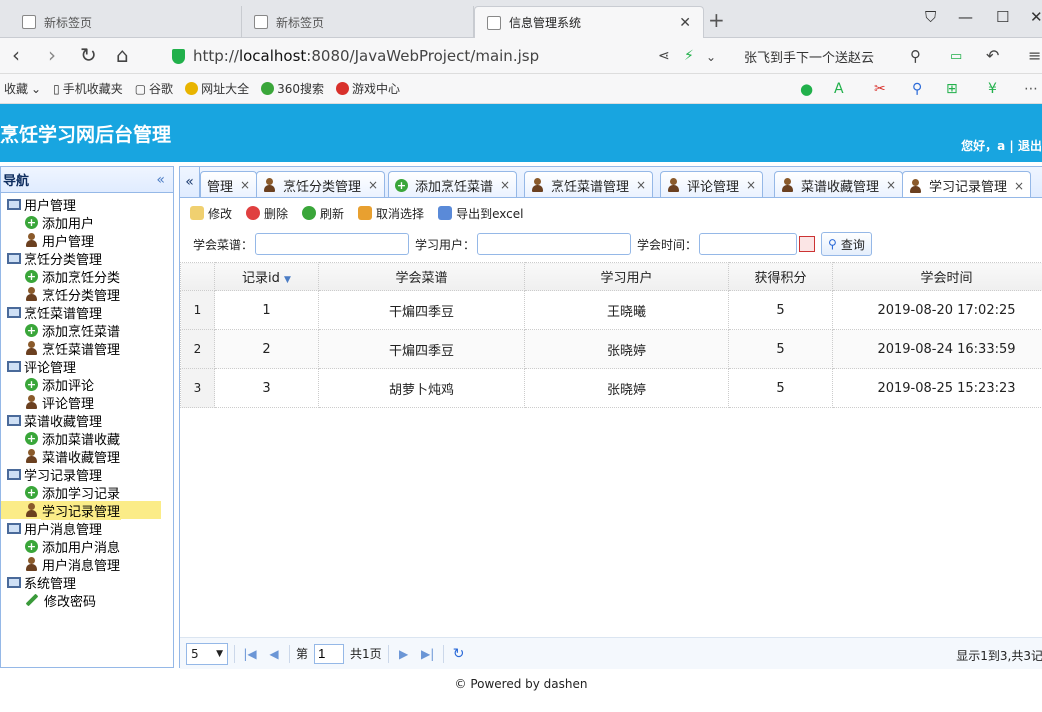  Describe the element at coordinates (589, 22) in the screenshot. I see `browser-tab-3: 信息管理系统 ✕` at that location.